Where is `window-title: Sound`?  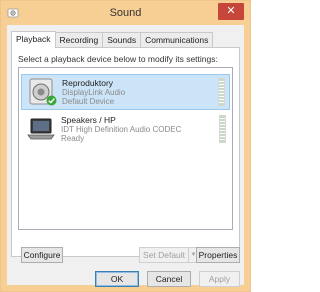 window-title: Sound is located at coordinates (125, 13).